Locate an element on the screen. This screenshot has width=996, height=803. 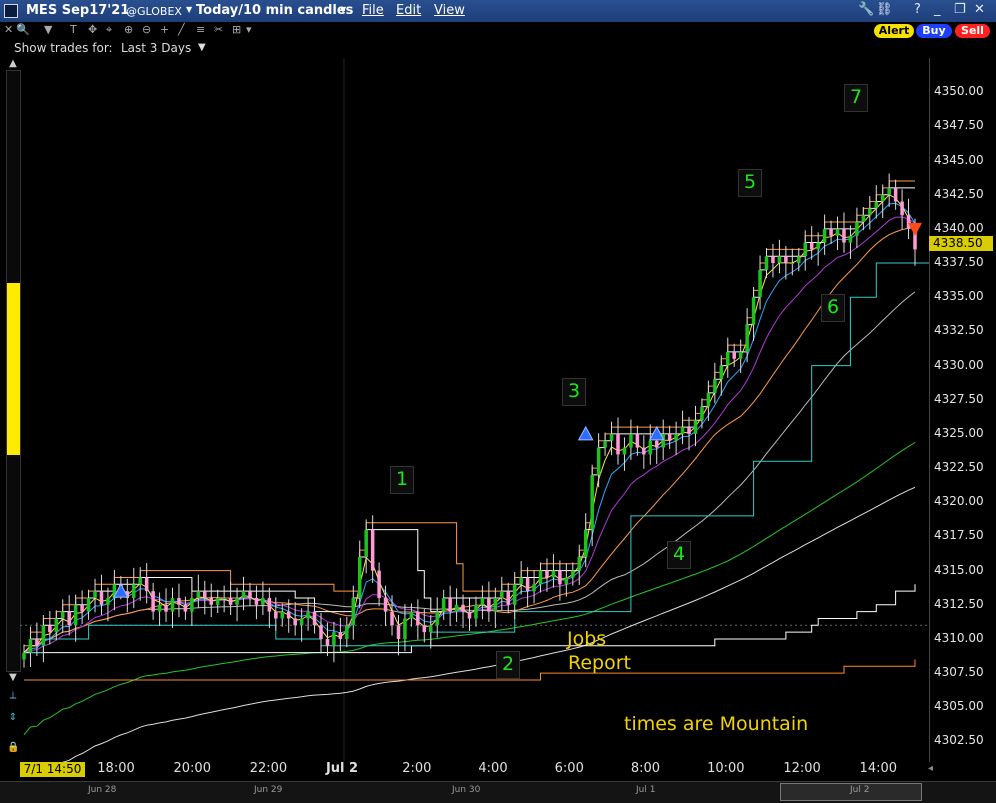
more-tools-icon: ⊞ is located at coordinates (236, 29).